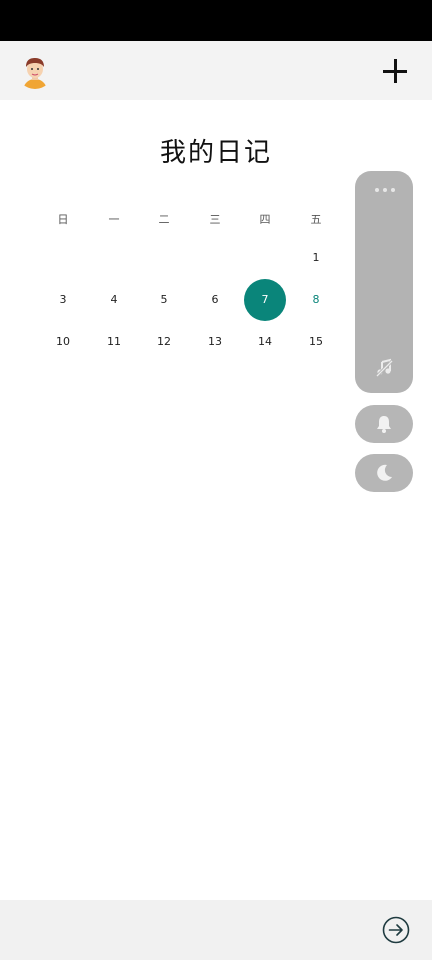  What do you see at coordinates (164, 219) in the screenshot?
I see `weekday-tue: 二` at bounding box center [164, 219].